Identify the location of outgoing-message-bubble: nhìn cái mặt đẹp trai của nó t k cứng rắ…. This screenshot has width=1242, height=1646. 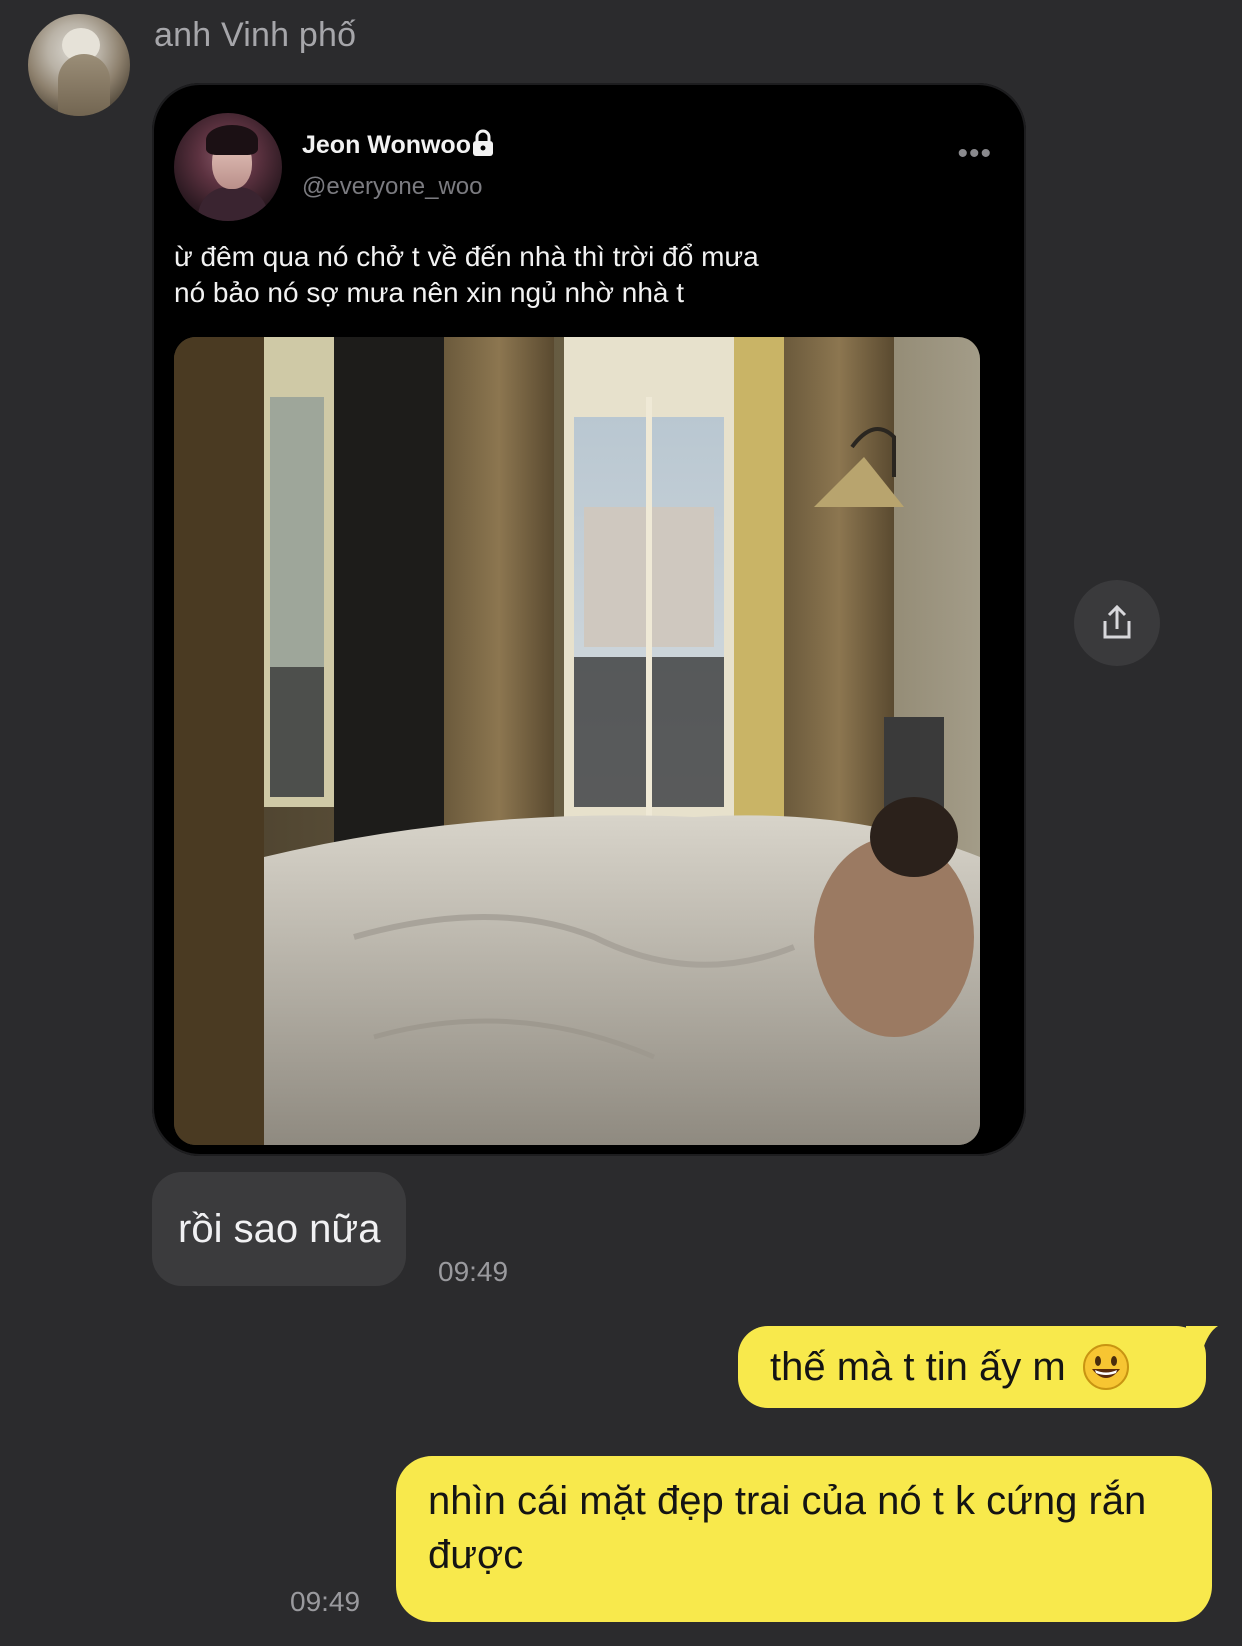
(804, 1539).